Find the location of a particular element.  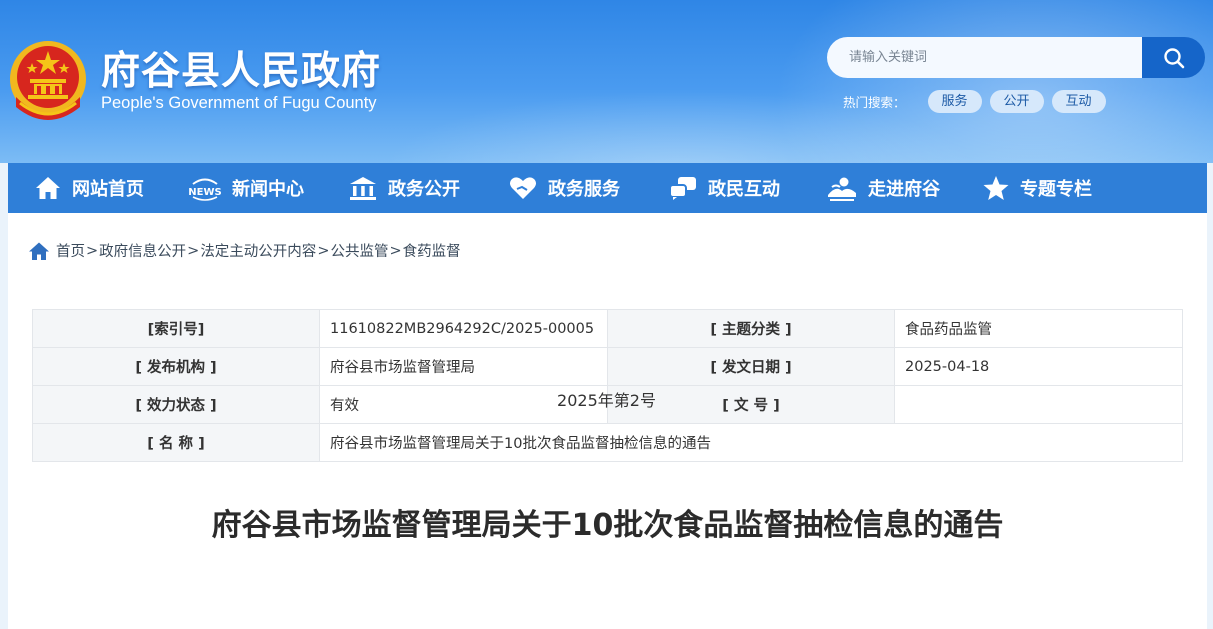

breadcrumb-item: 公共监管 is located at coordinates (359, 250).